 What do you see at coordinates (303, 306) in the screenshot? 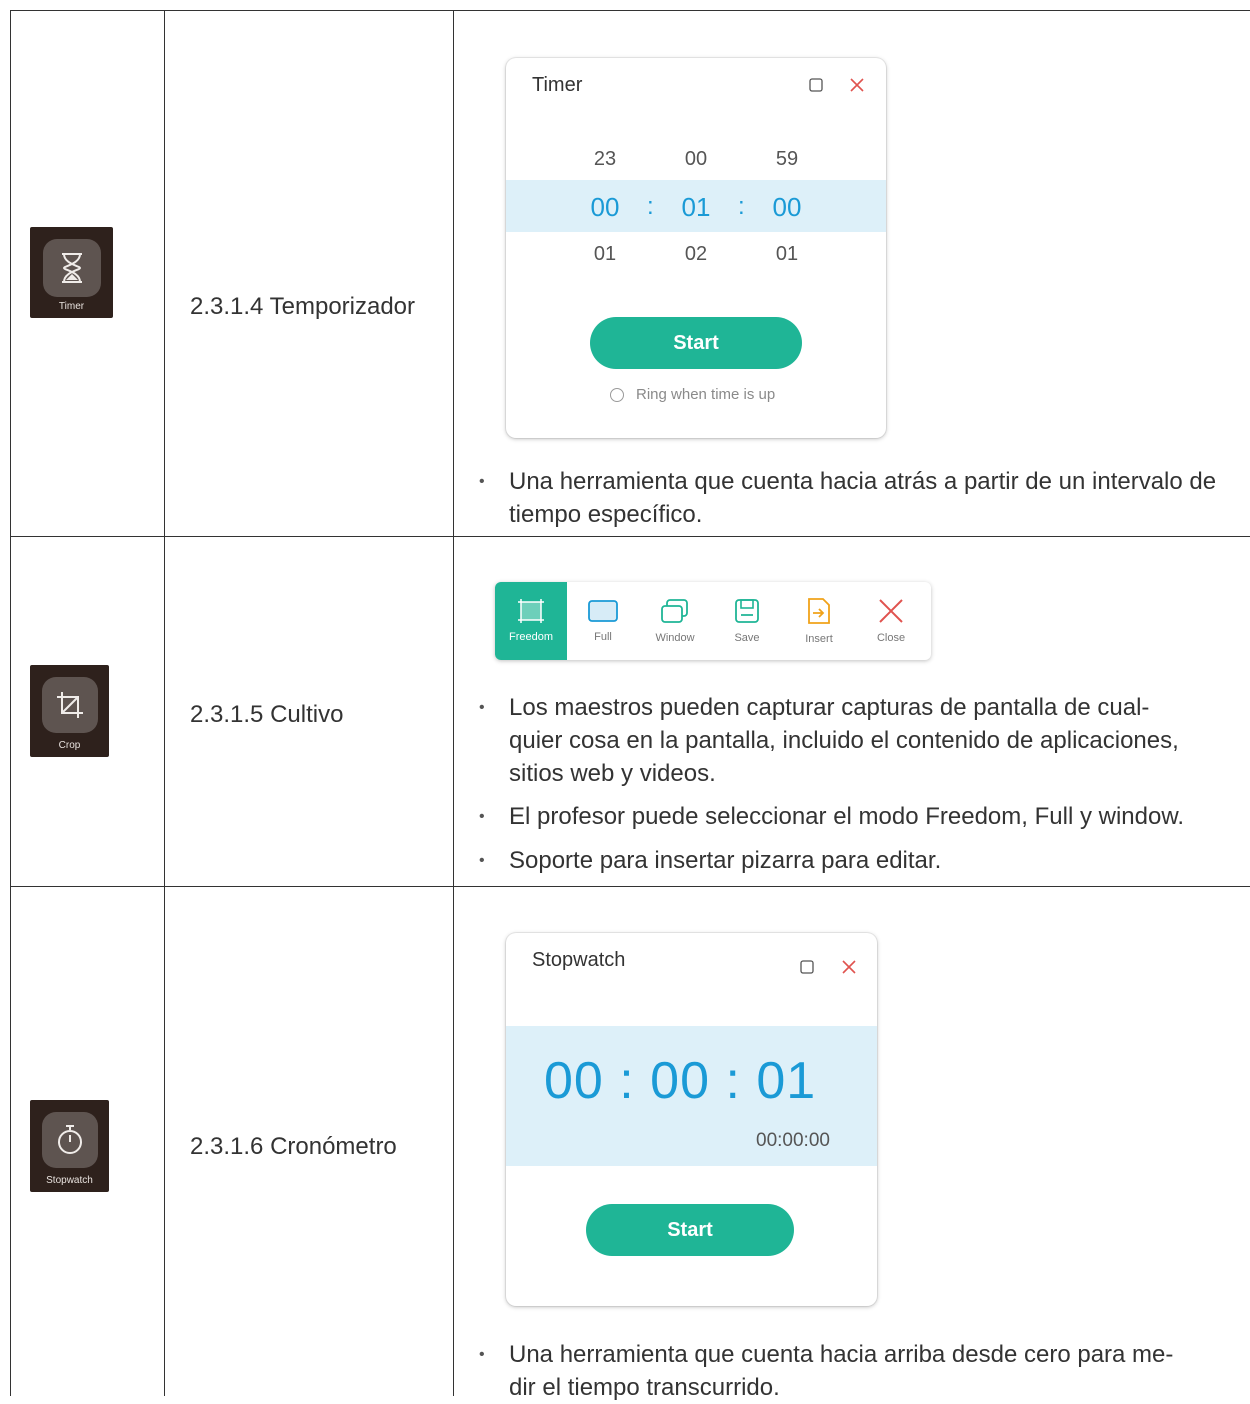
I see `timer-section-title: 2.3.1.4 Temporizador` at bounding box center [303, 306].